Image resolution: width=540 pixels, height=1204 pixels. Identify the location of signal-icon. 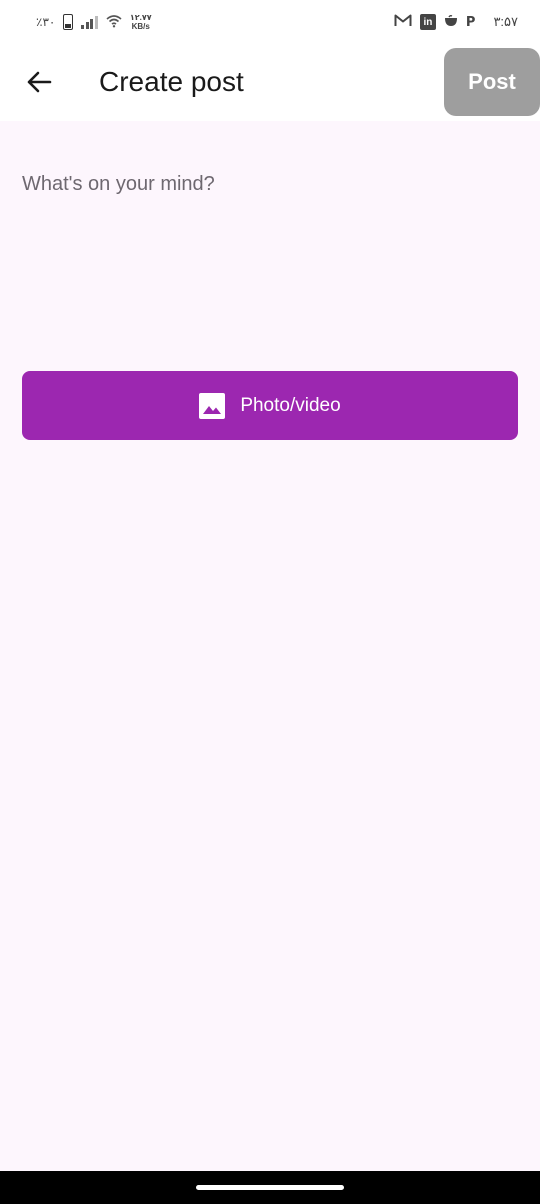
(89, 22).